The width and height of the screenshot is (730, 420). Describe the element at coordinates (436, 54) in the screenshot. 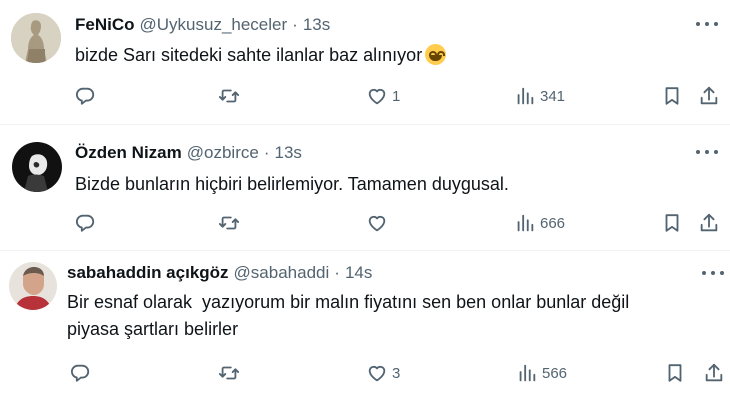

I see `grinning-squinting-face-emoji-icon` at that location.